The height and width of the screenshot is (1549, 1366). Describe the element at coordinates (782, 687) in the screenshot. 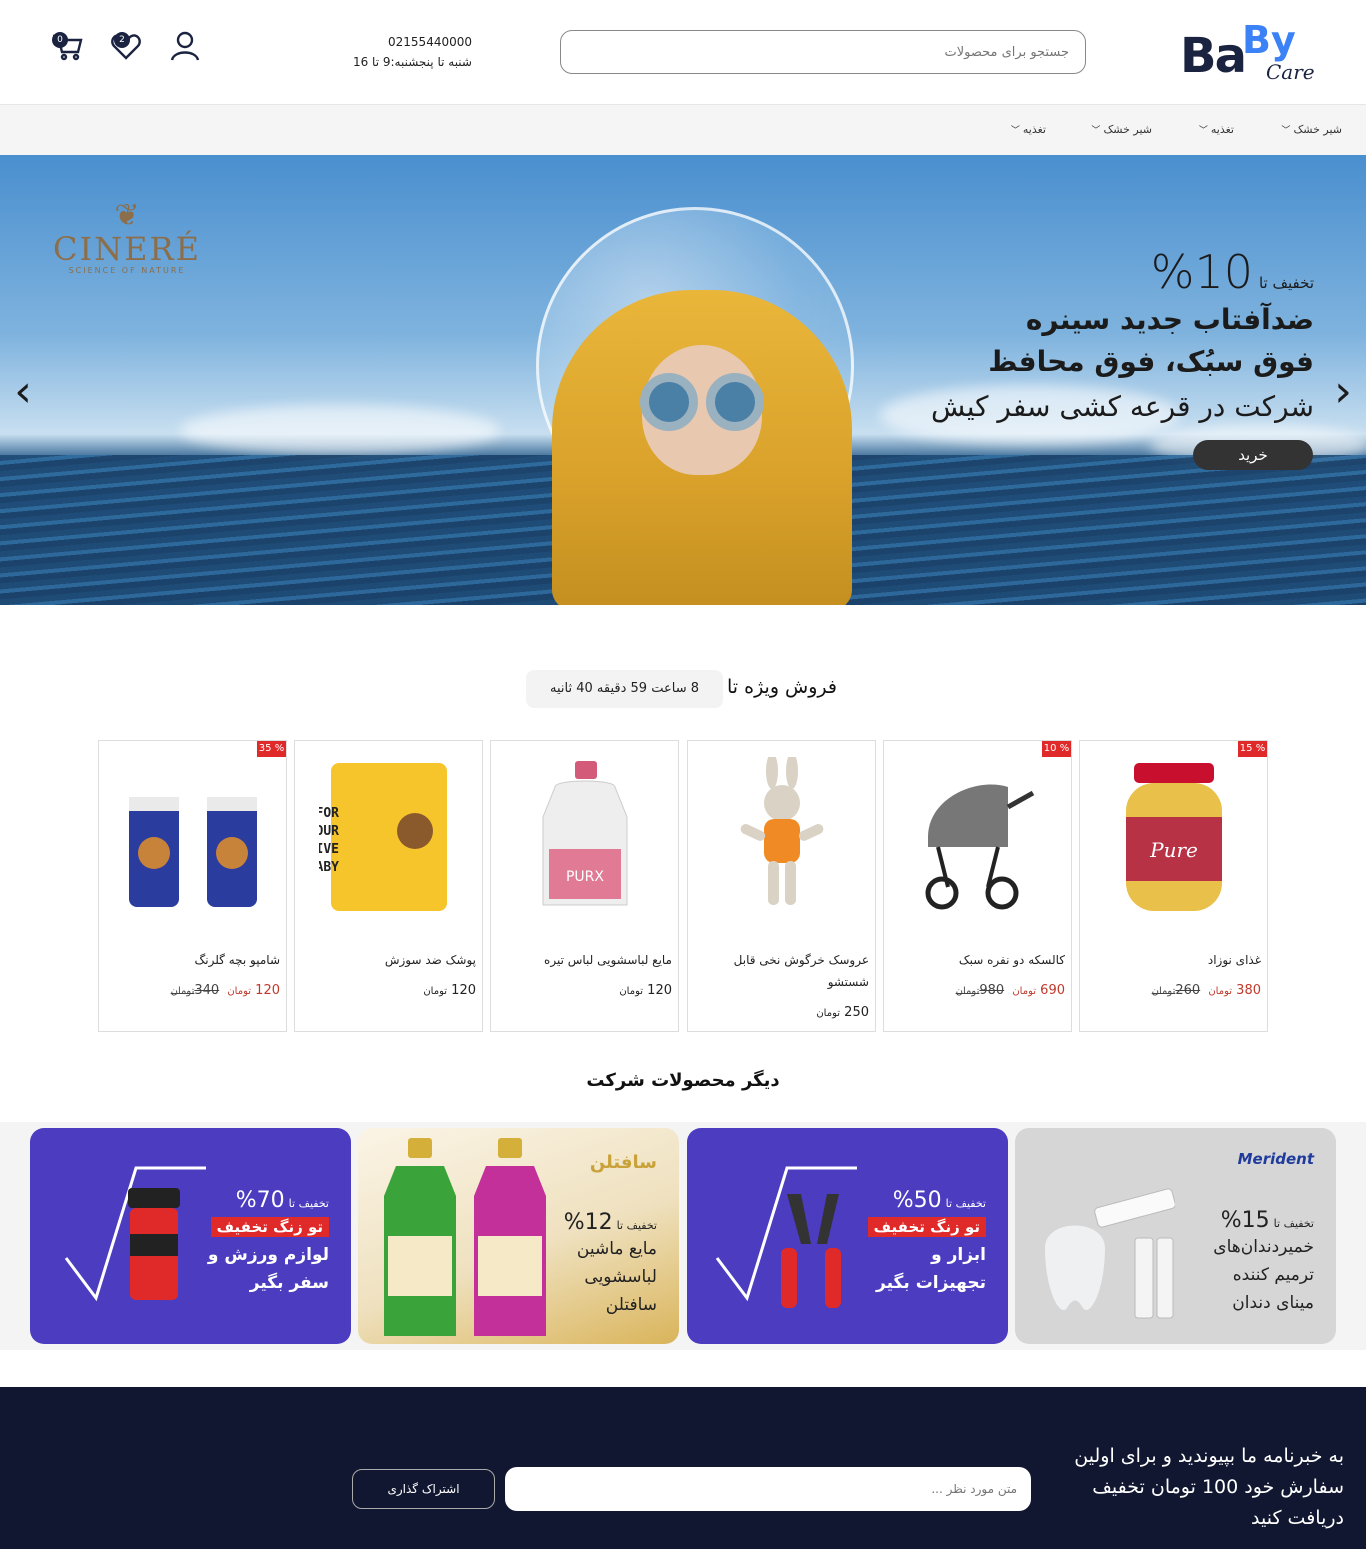

I see `special-sale-title: فروش ویژه تا` at that location.